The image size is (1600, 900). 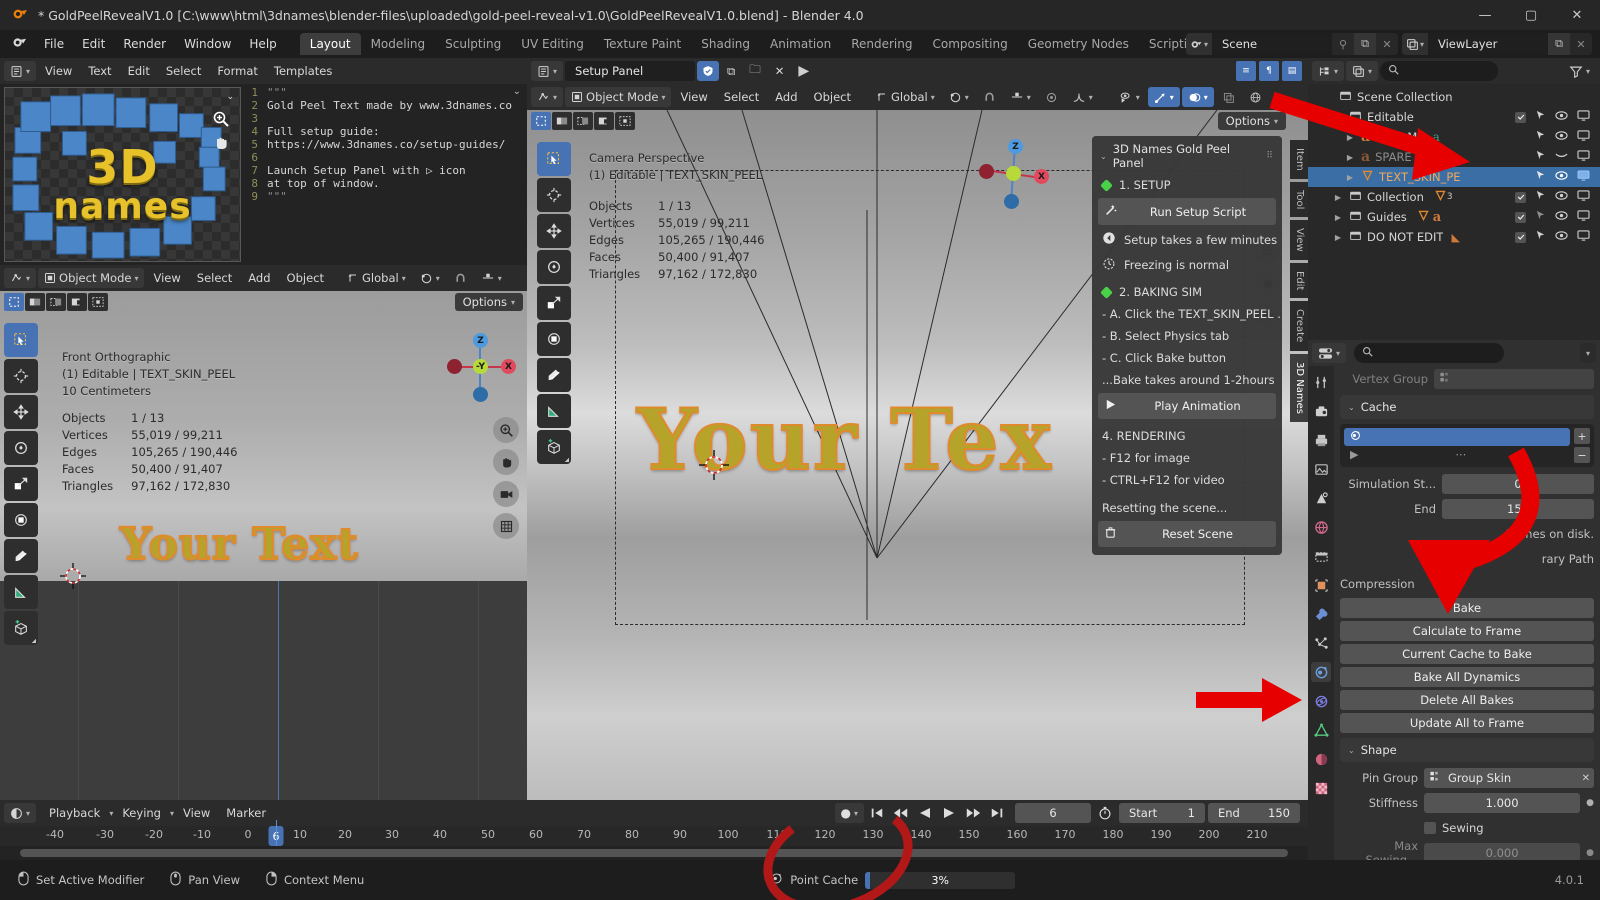 I want to click on properties-tab-constraints, so click(x=1321, y=701).